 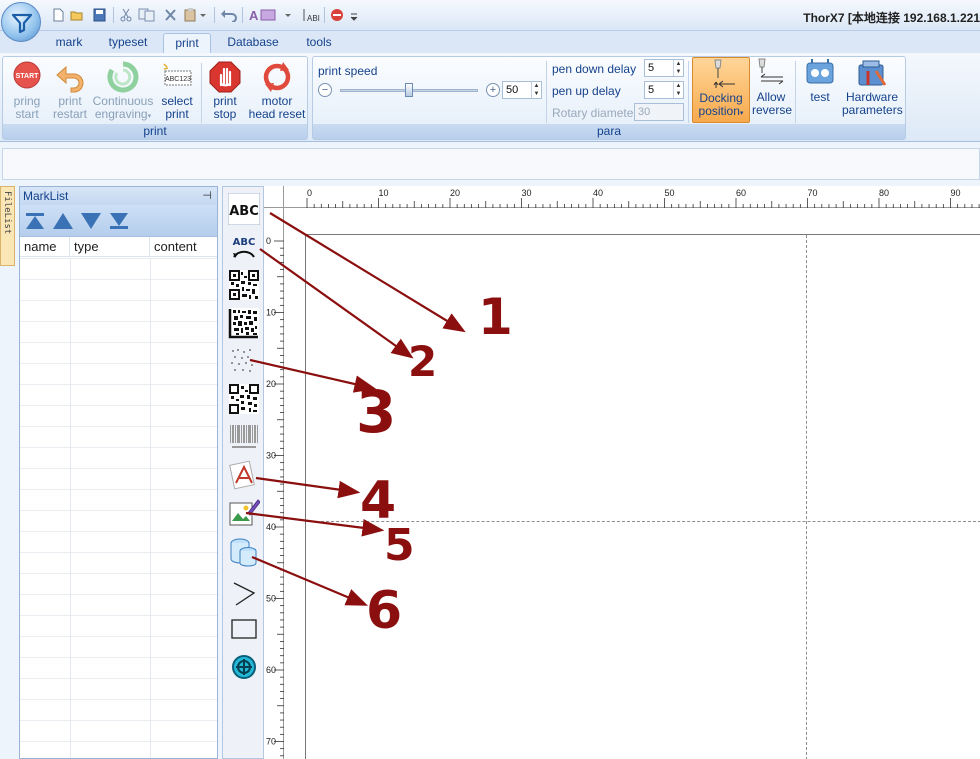 What do you see at coordinates (884, 193) in the screenshot?
I see `ruler-label: 80` at bounding box center [884, 193].